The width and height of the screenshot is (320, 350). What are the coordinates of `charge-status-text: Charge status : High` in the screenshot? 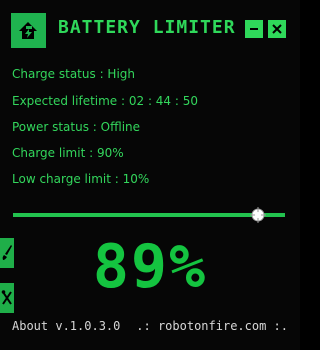 It's located at (73, 74).